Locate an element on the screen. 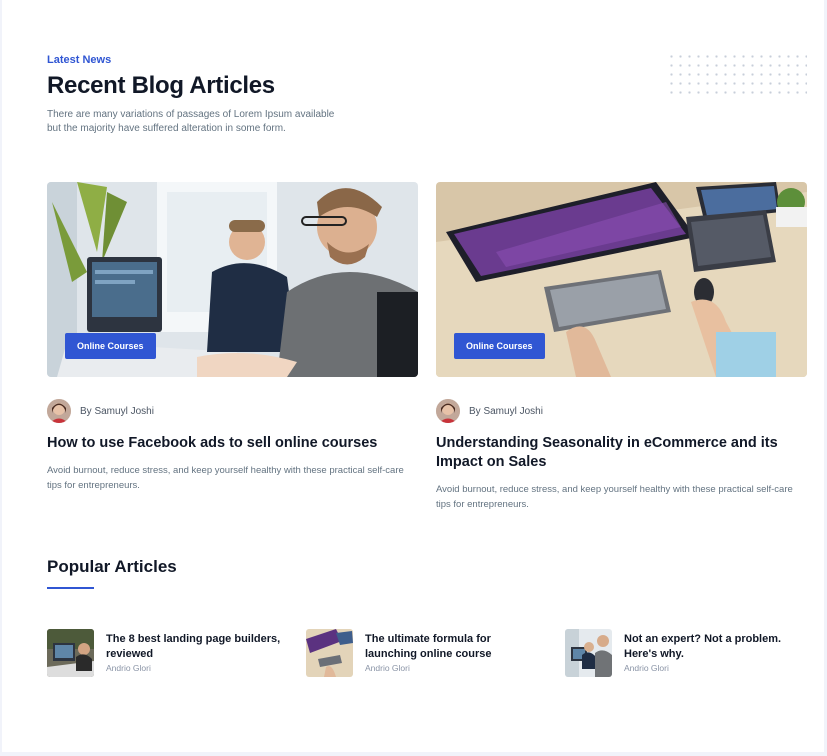  popular-articles-title: Popular Articles is located at coordinates (112, 566).